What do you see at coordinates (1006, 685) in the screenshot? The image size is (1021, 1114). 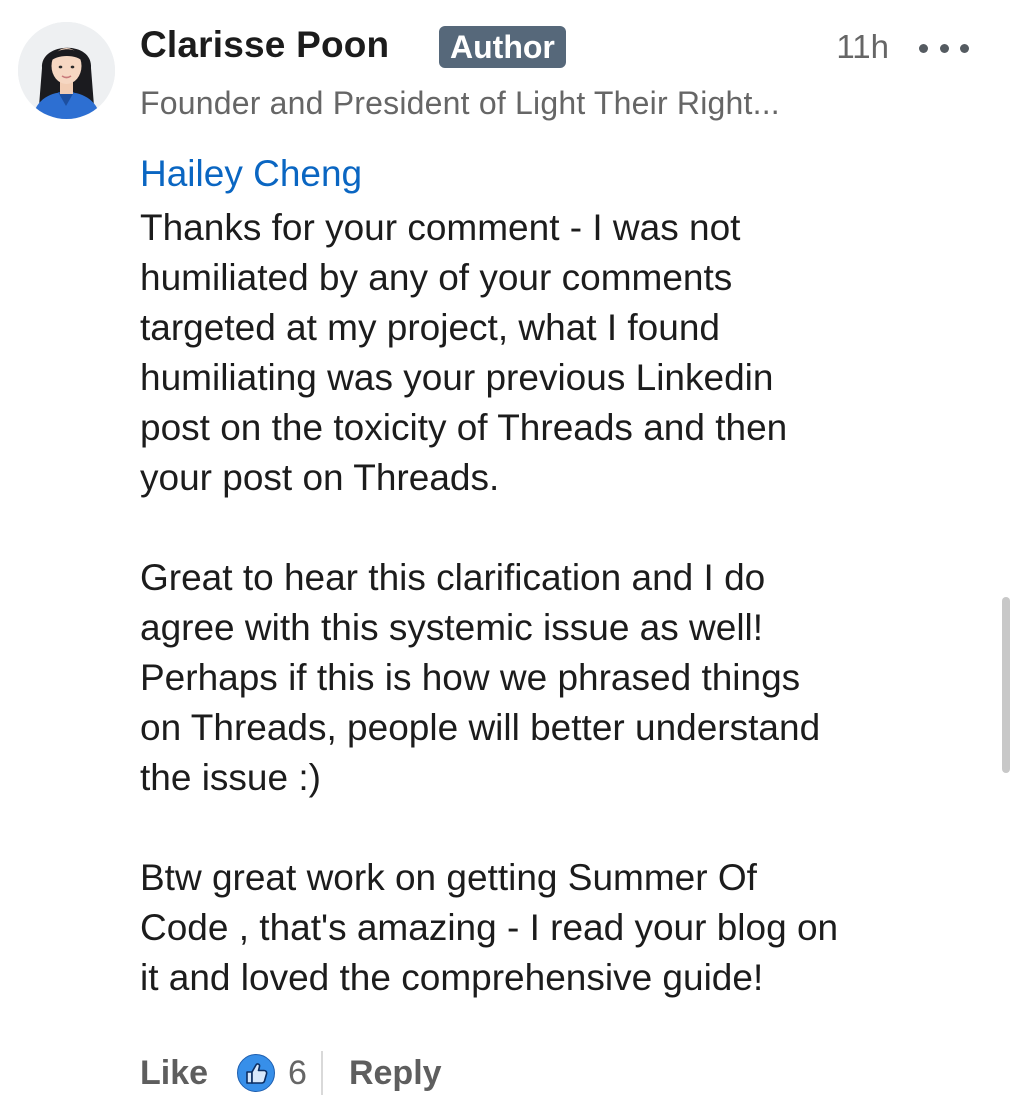 I see `scrollbar-thumb` at bounding box center [1006, 685].